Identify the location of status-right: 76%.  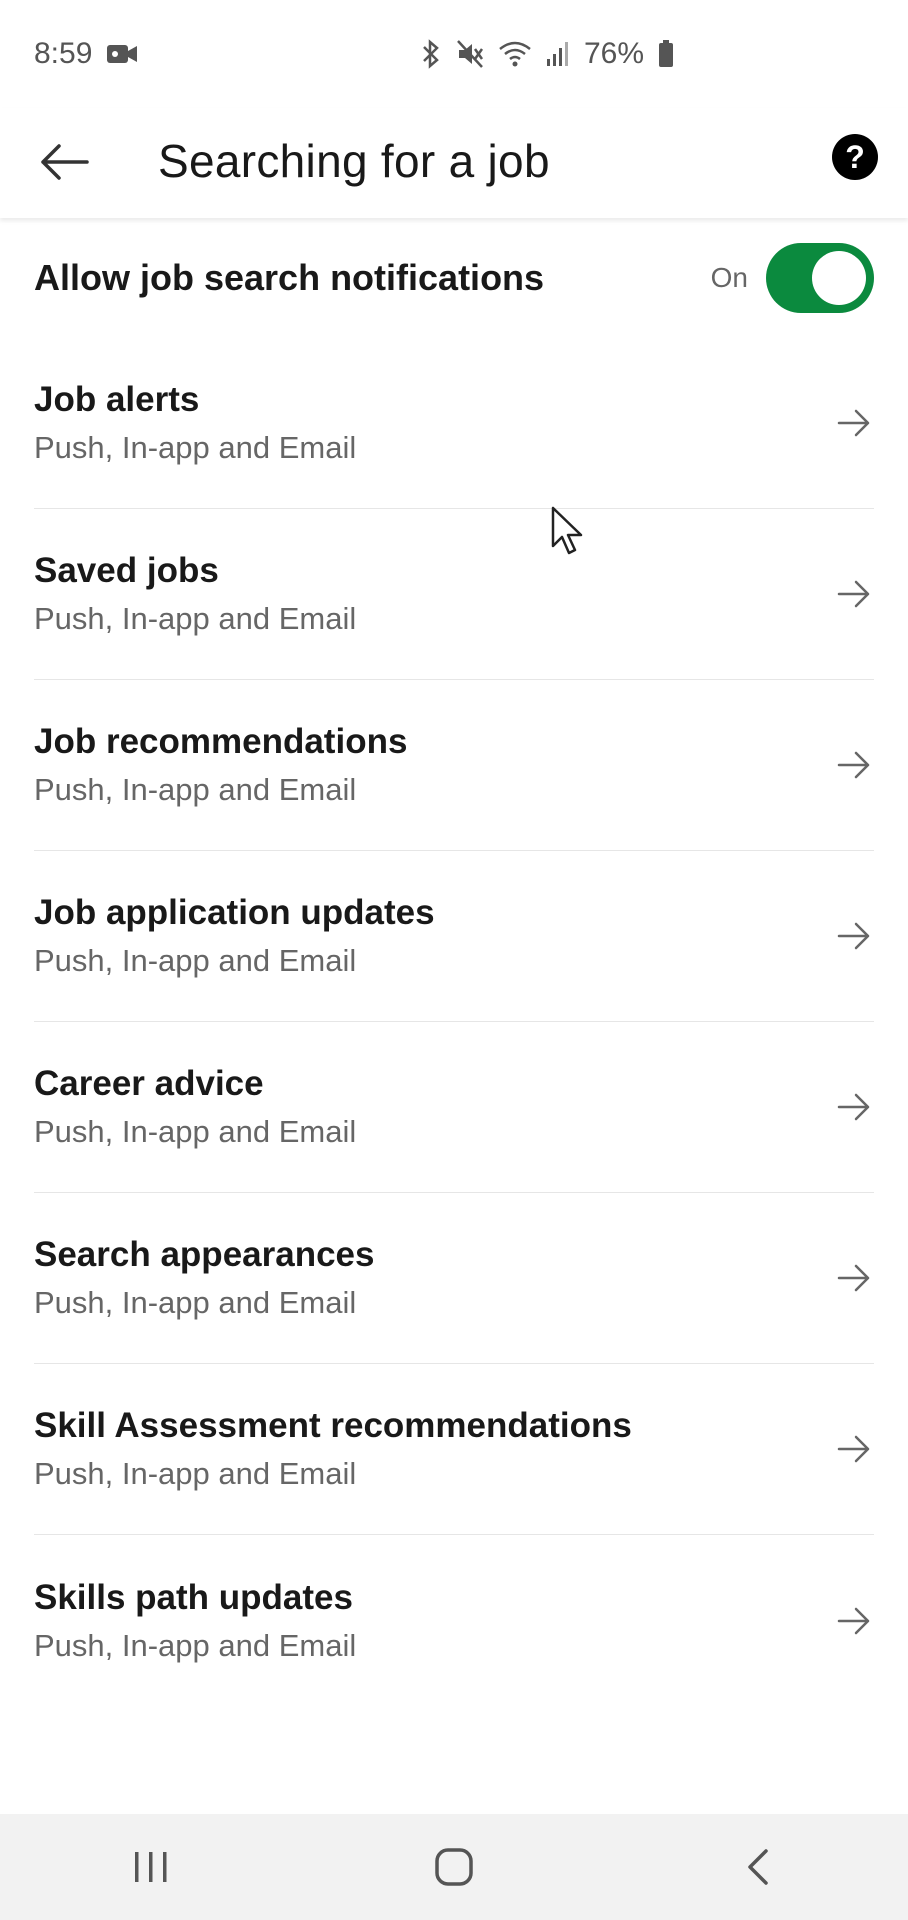
(547, 54).